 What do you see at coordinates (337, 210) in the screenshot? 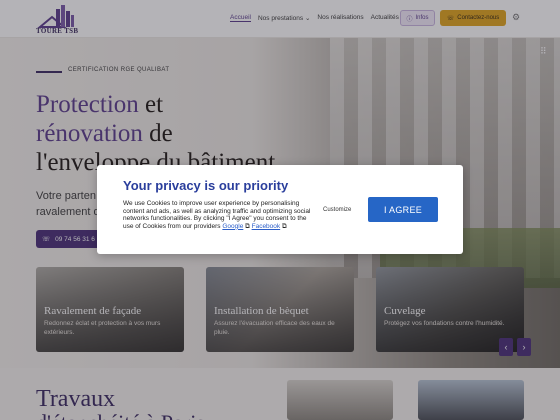
I see `customize-button: Customize` at bounding box center [337, 210].